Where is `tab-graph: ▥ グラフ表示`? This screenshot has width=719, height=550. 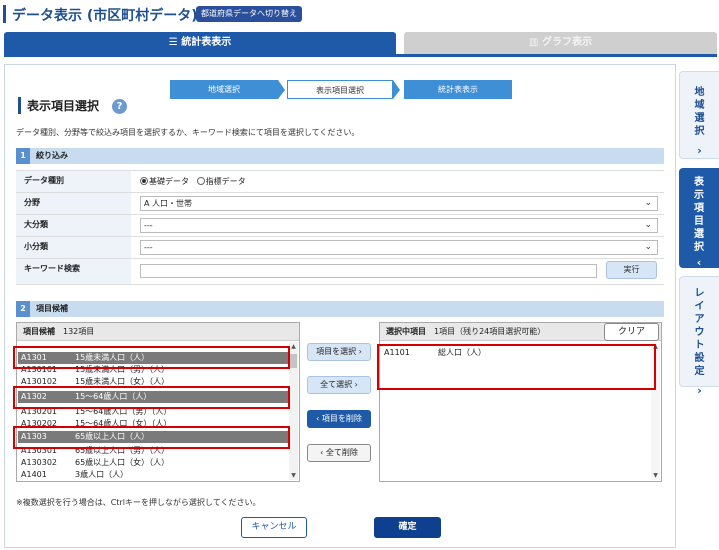 tab-graph: ▥ グラフ表示 is located at coordinates (560, 43).